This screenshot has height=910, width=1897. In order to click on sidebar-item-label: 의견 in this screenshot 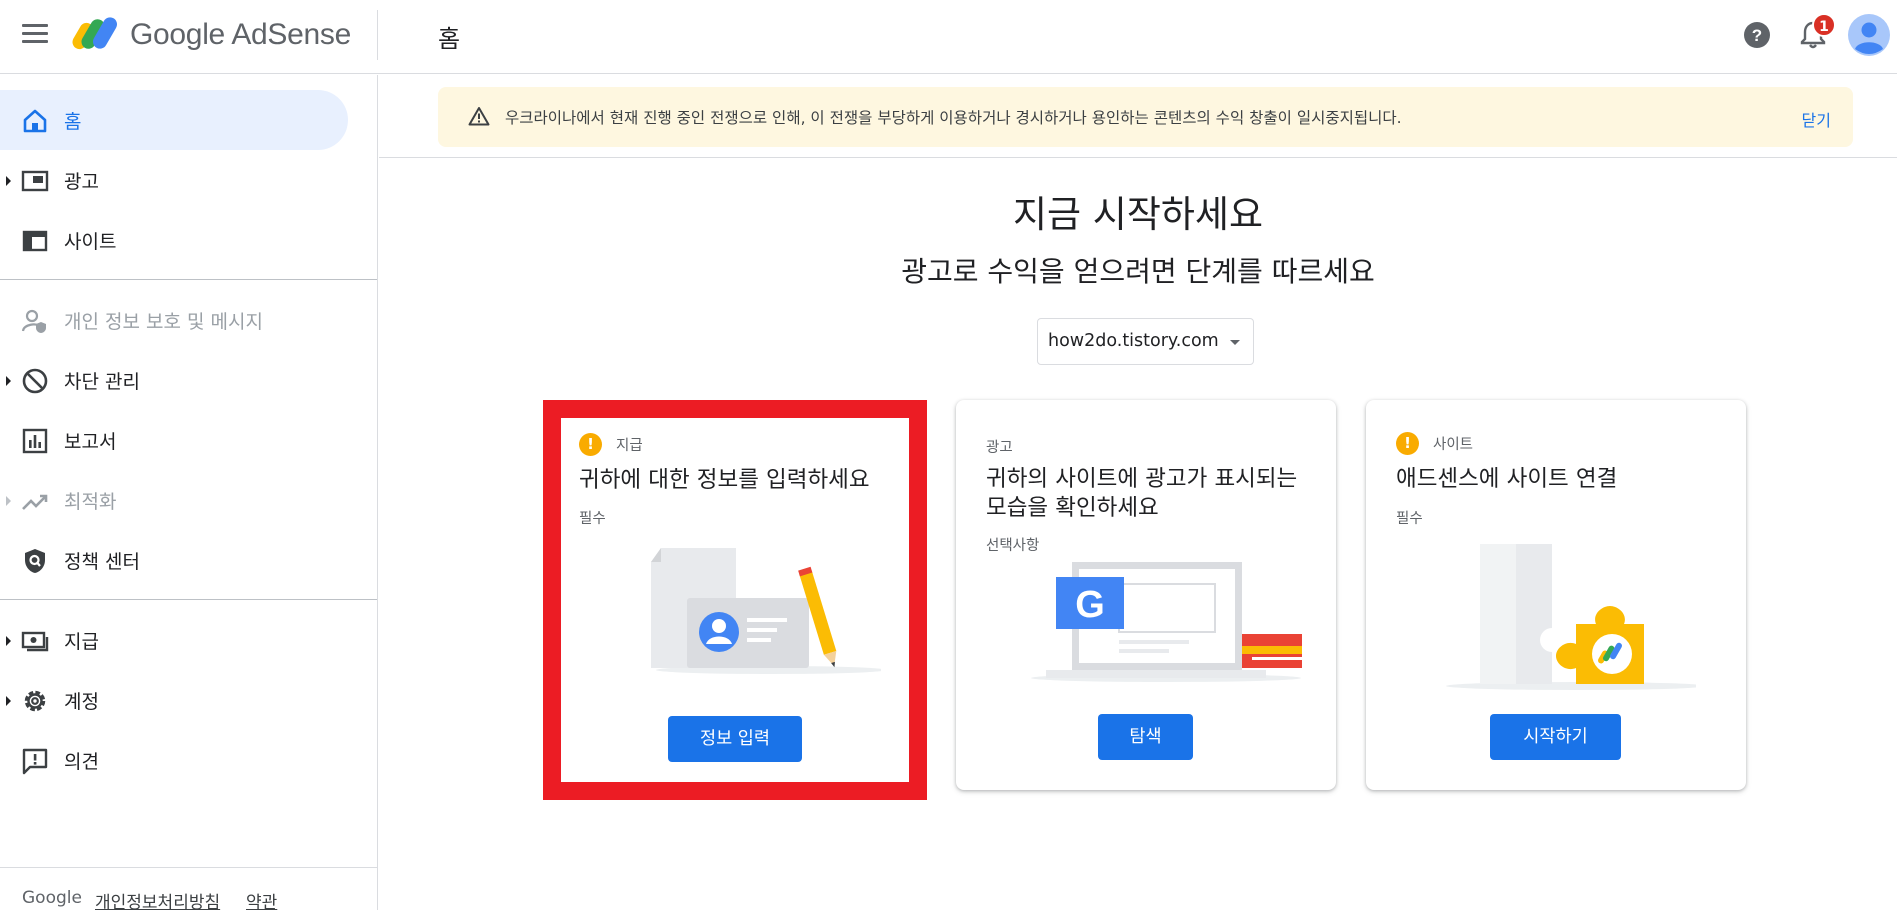, I will do `click(81, 761)`.